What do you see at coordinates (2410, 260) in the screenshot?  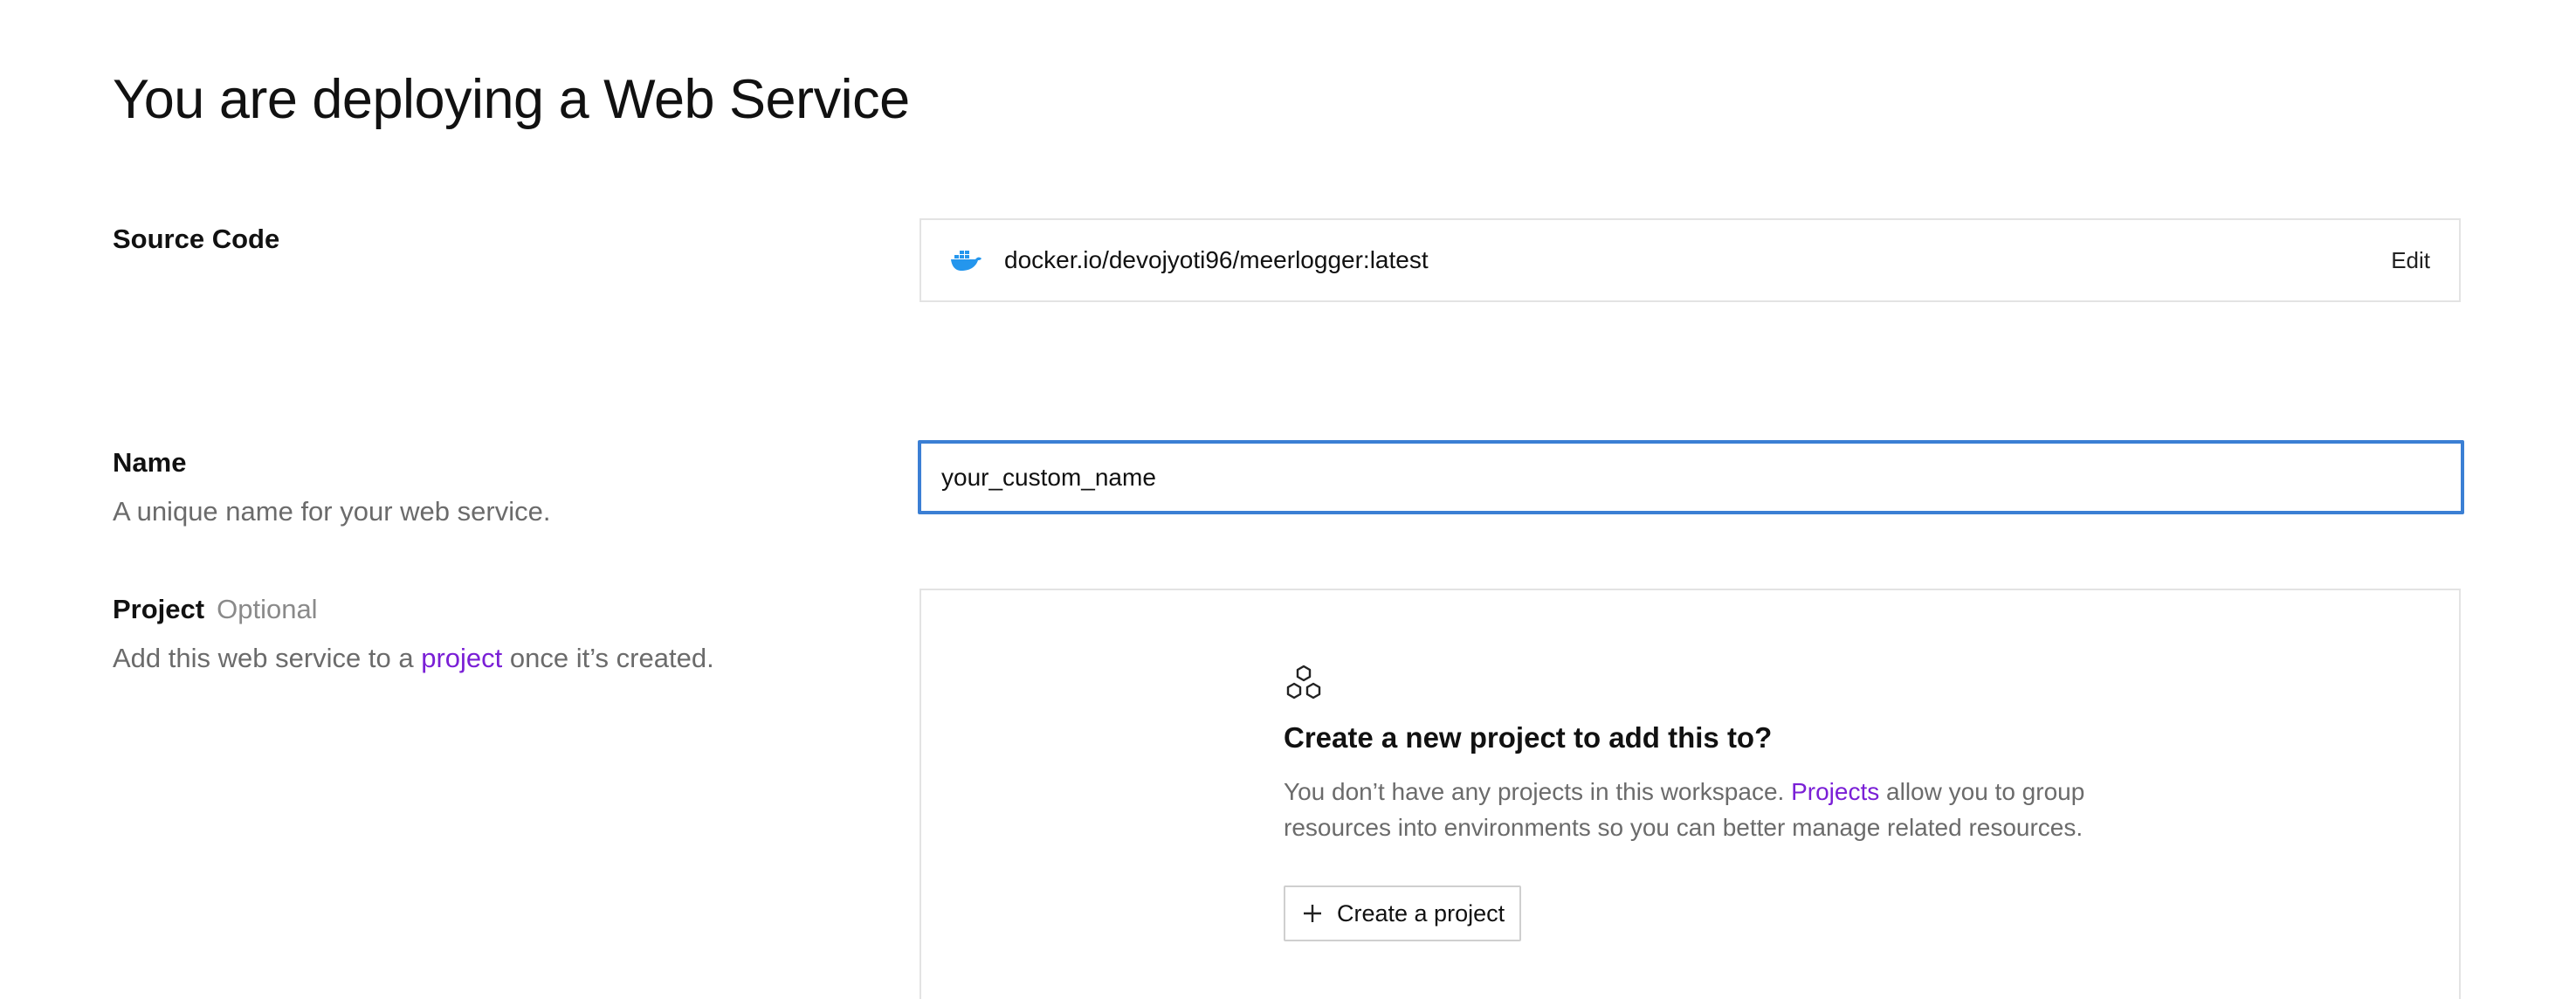 I see `edit-source-button: Edit` at bounding box center [2410, 260].